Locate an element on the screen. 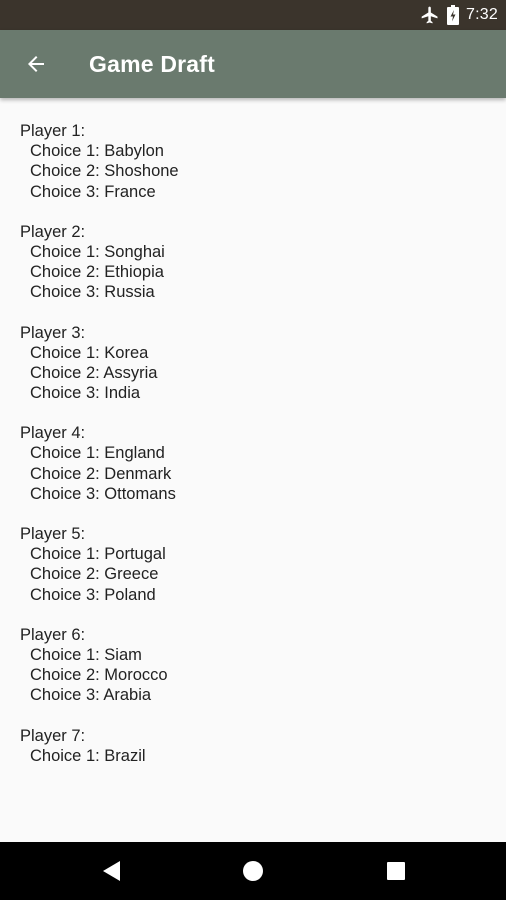  page-title: Game Draft is located at coordinates (152, 64).